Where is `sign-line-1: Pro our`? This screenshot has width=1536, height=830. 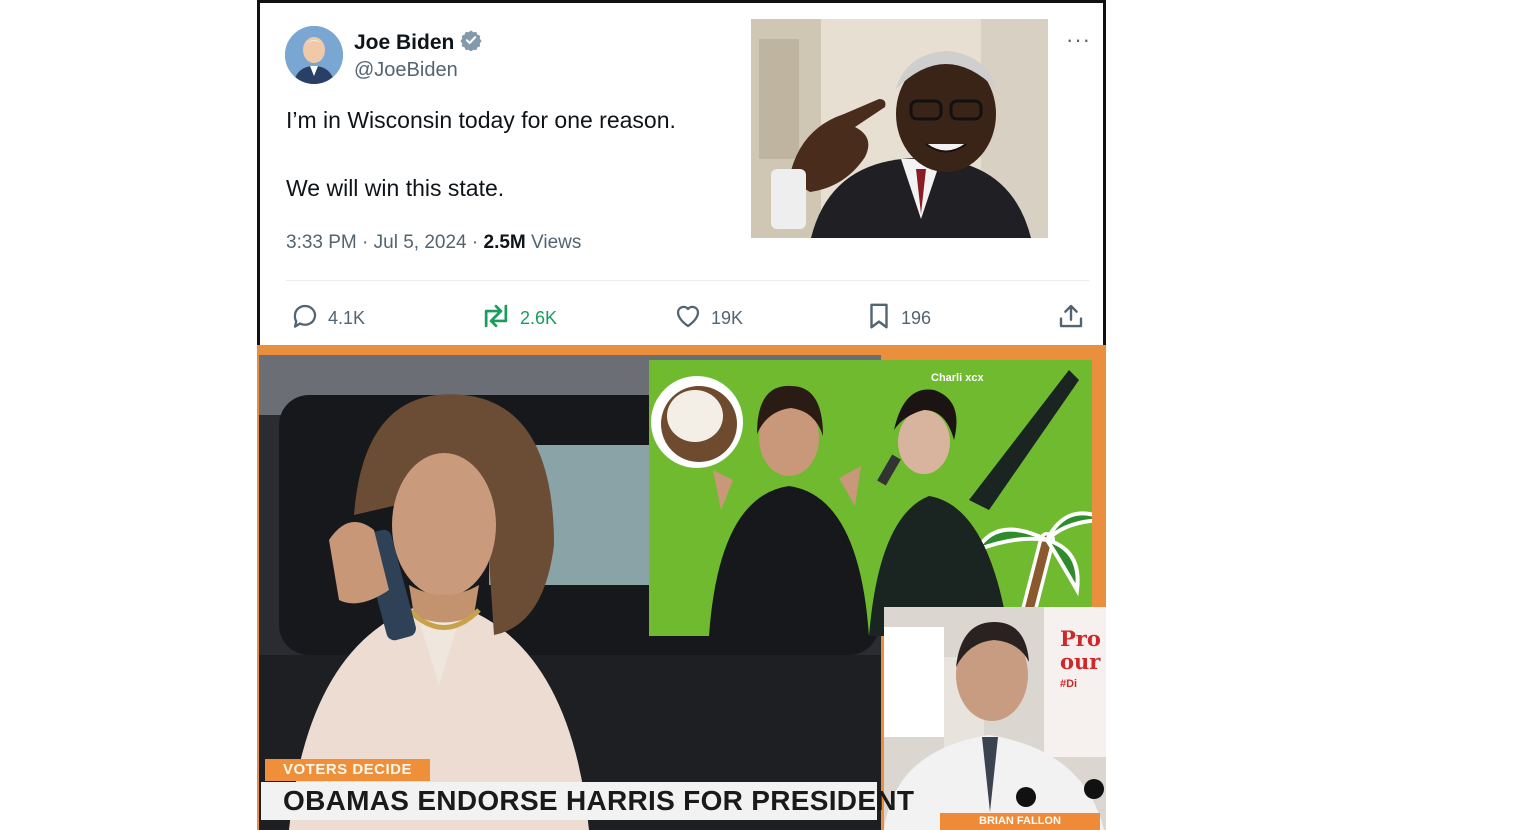 sign-line-1: Pro our is located at coordinates (1080, 650).